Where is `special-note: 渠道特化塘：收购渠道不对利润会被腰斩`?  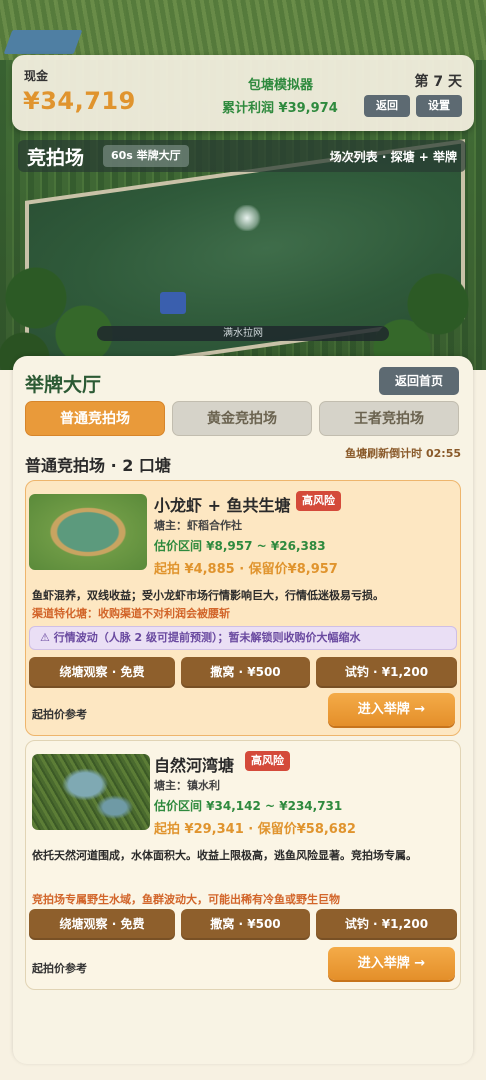
special-note: 渠道特化塘：收购渠道不对利润会被腰斩 is located at coordinates (131, 613).